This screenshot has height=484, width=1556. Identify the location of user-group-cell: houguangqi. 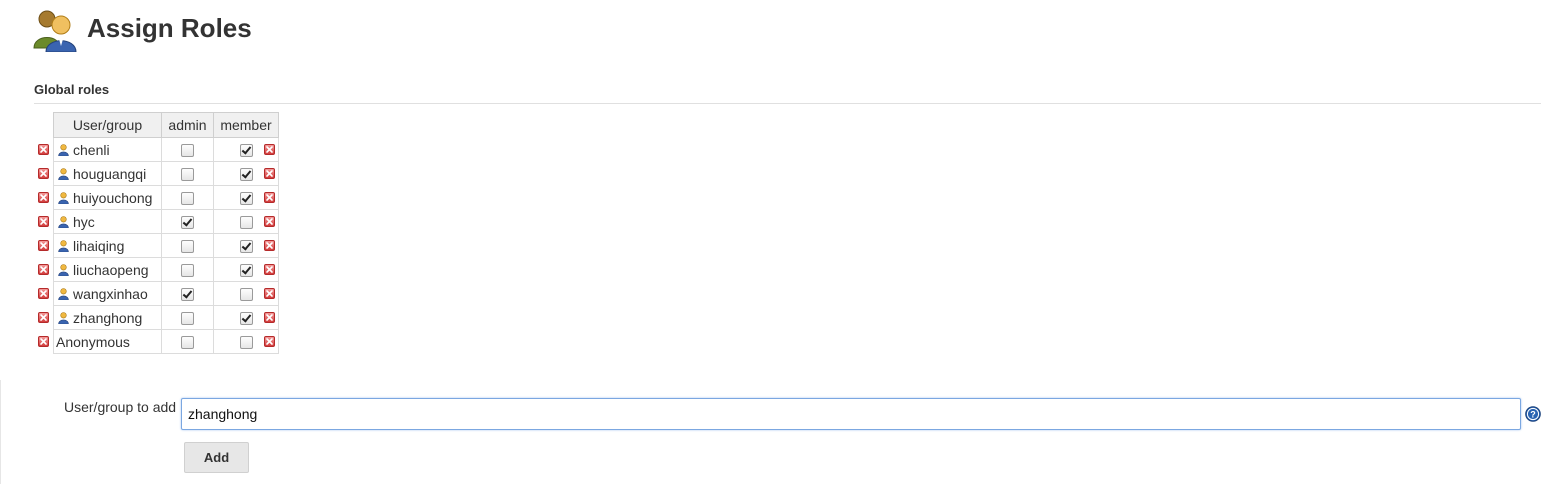
(107, 173).